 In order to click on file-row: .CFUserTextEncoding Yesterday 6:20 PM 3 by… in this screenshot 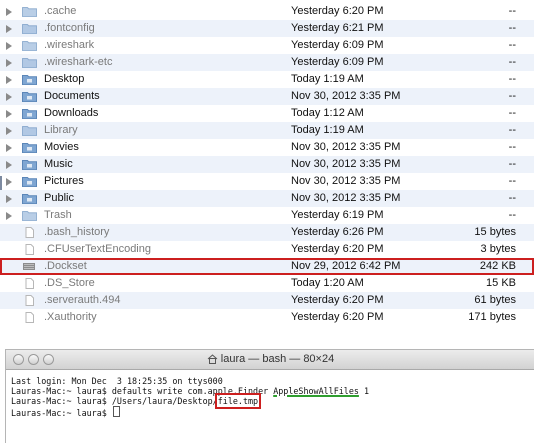, I will do `click(267, 249)`.